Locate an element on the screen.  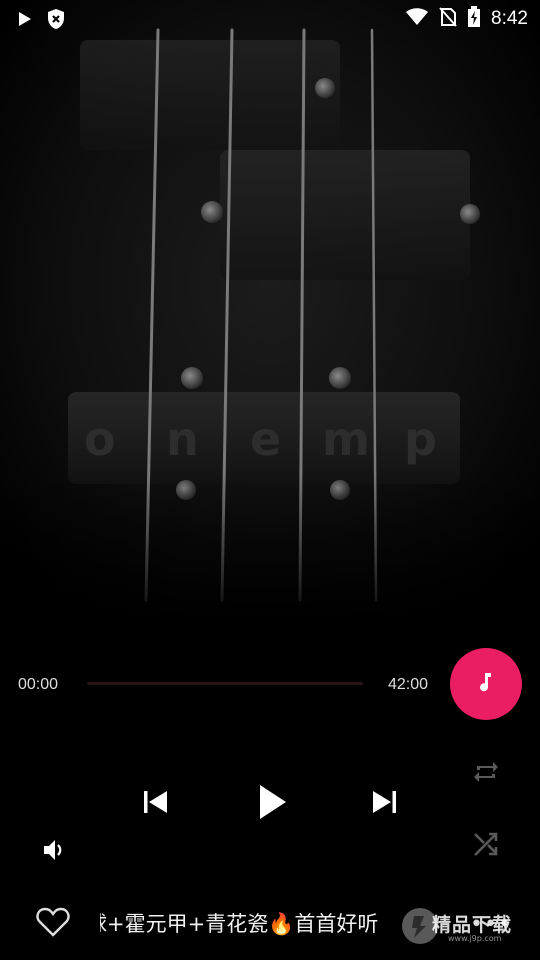
wifi-icon is located at coordinates (417, 19).